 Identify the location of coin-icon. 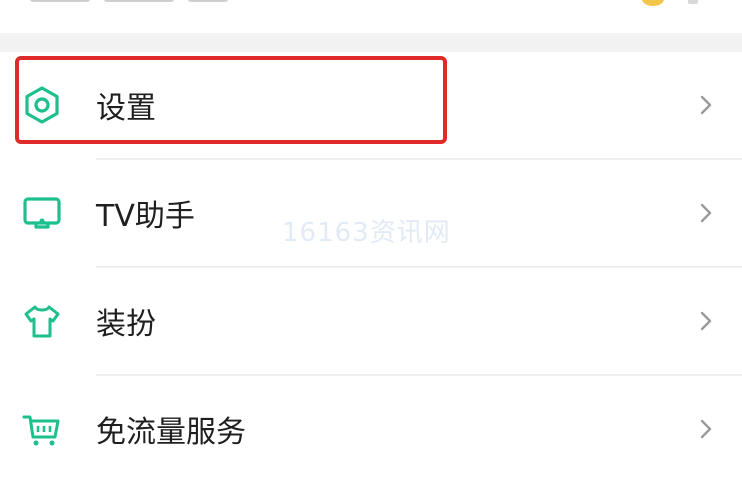
(653, 3).